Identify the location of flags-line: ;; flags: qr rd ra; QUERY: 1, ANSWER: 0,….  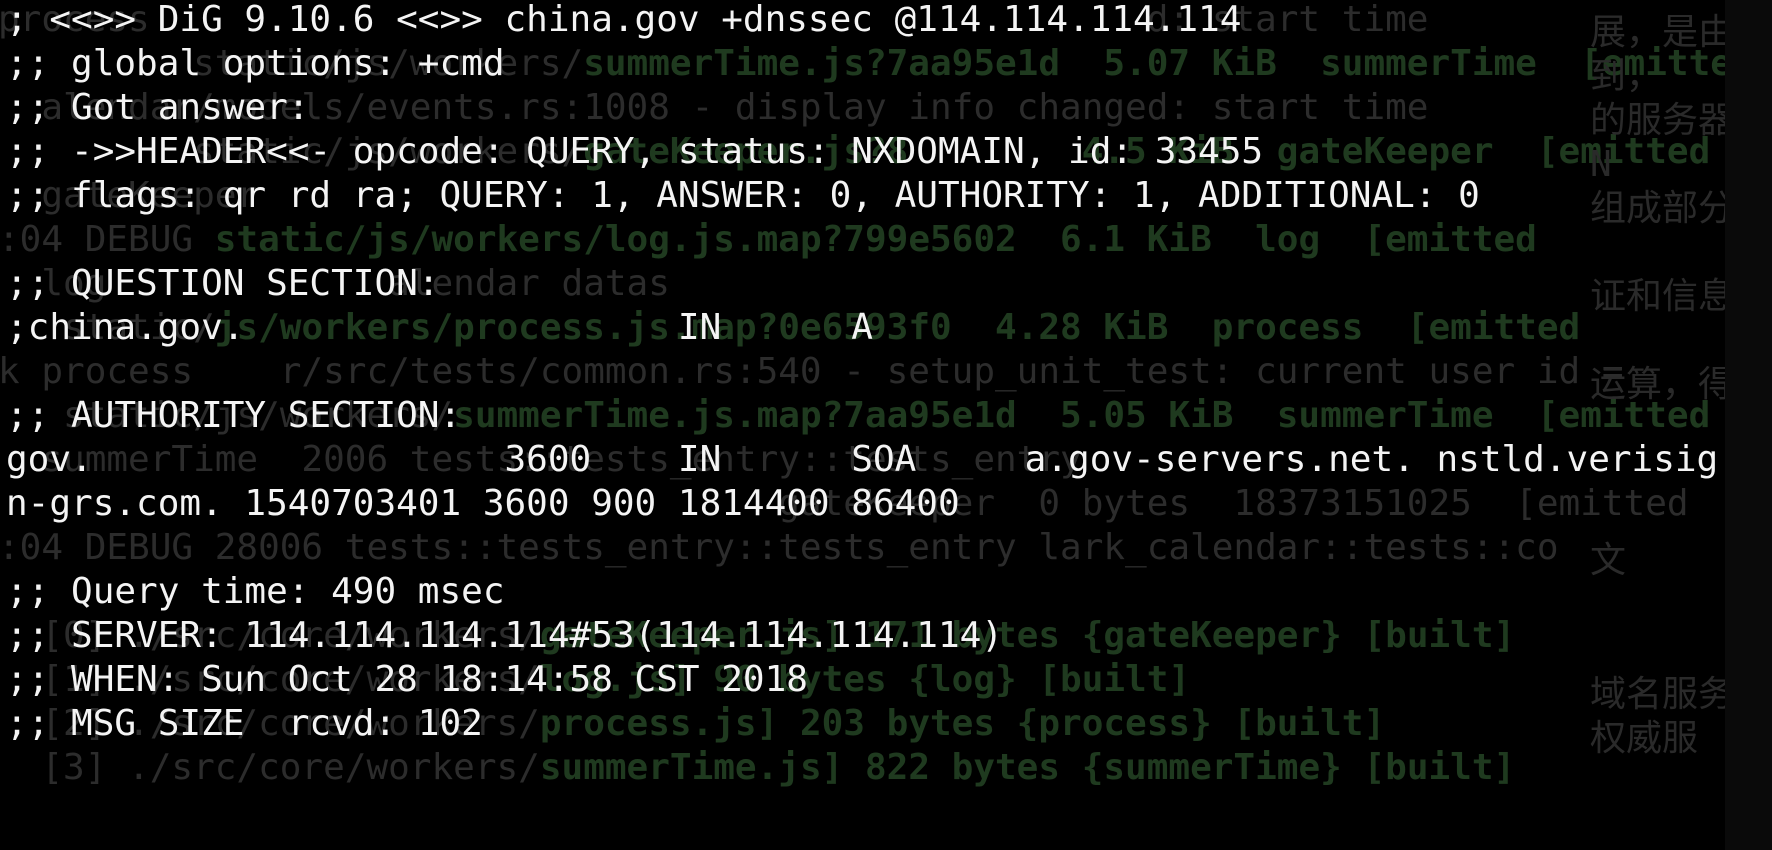
(743, 195).